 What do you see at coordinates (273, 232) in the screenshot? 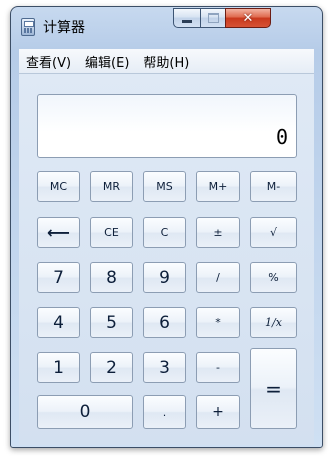
I see `sqrt-button: √` at bounding box center [273, 232].